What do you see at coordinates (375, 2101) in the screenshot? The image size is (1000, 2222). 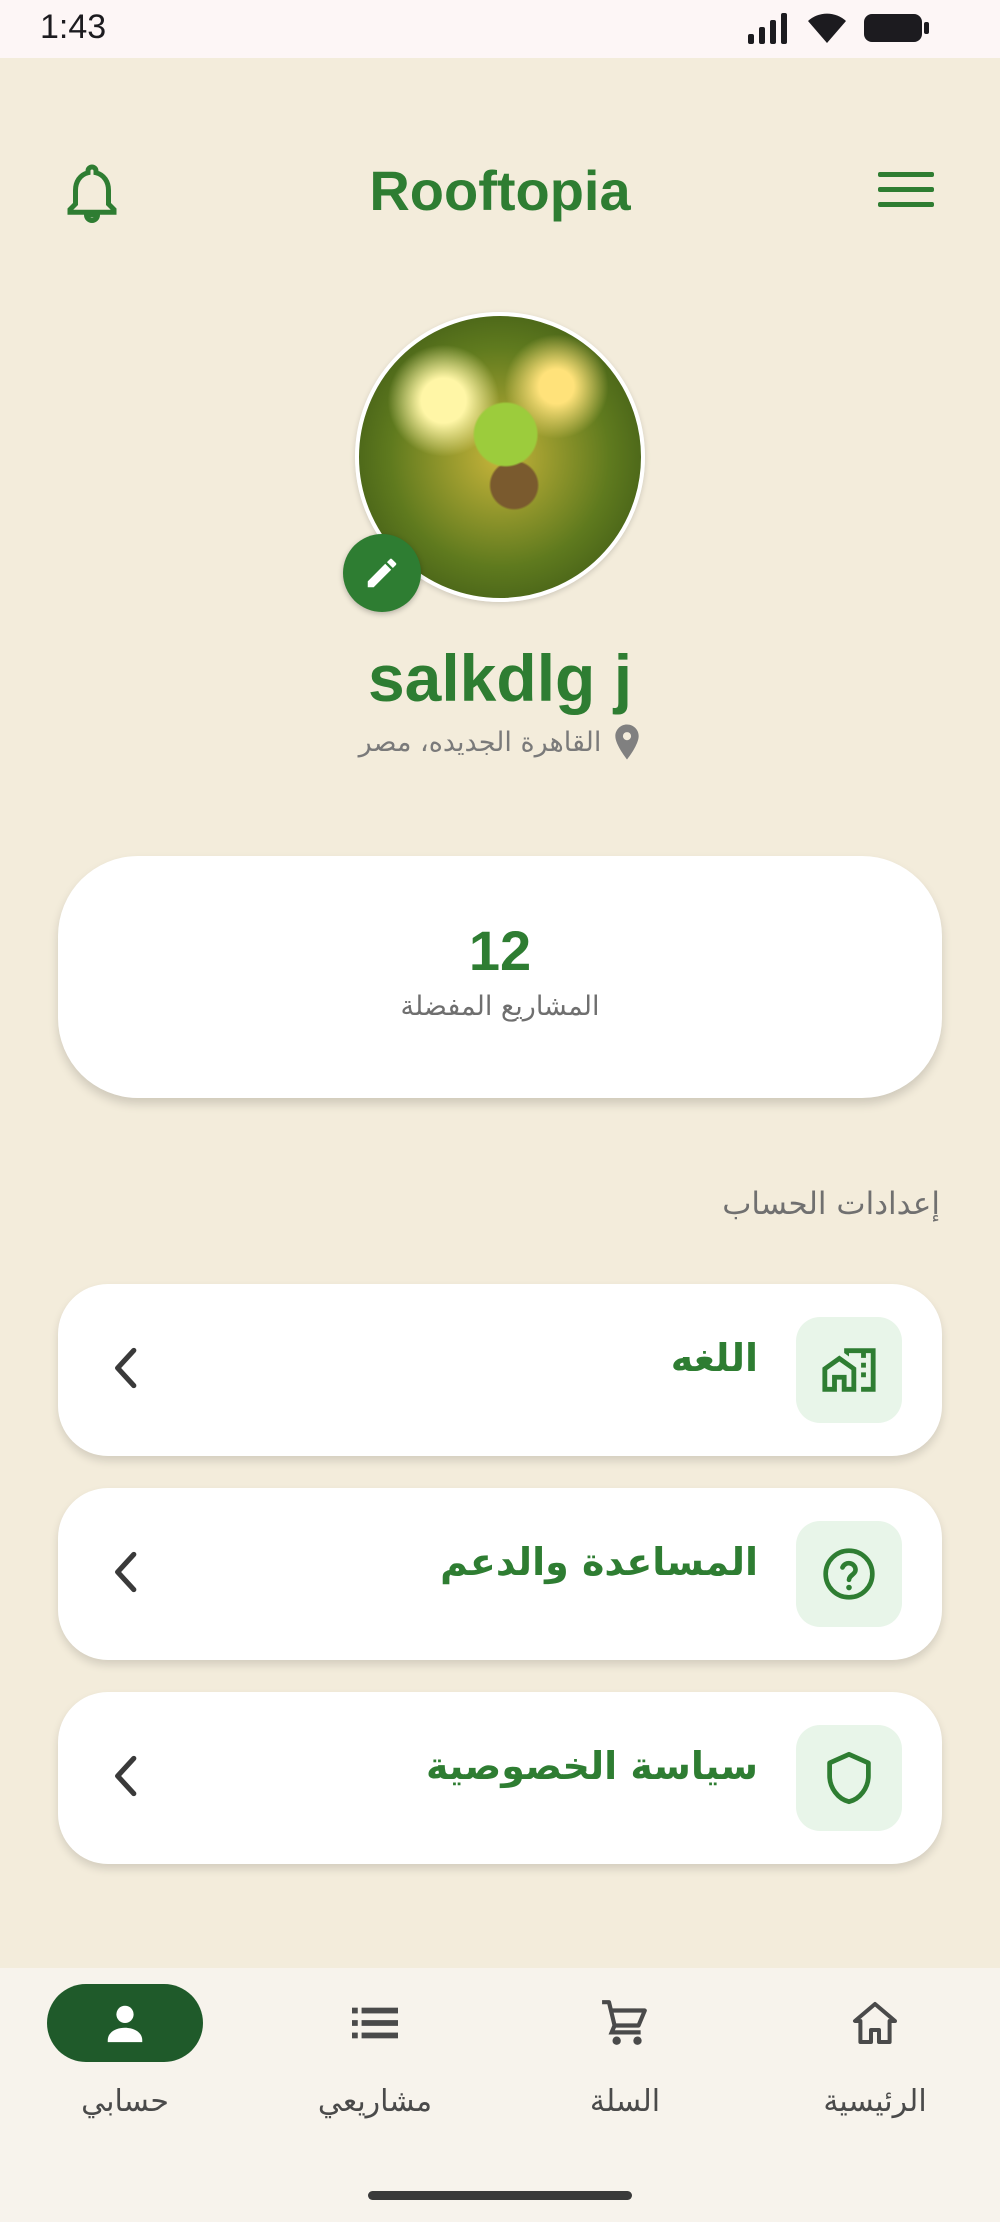 I see `nav-label: مشاريعي` at bounding box center [375, 2101].